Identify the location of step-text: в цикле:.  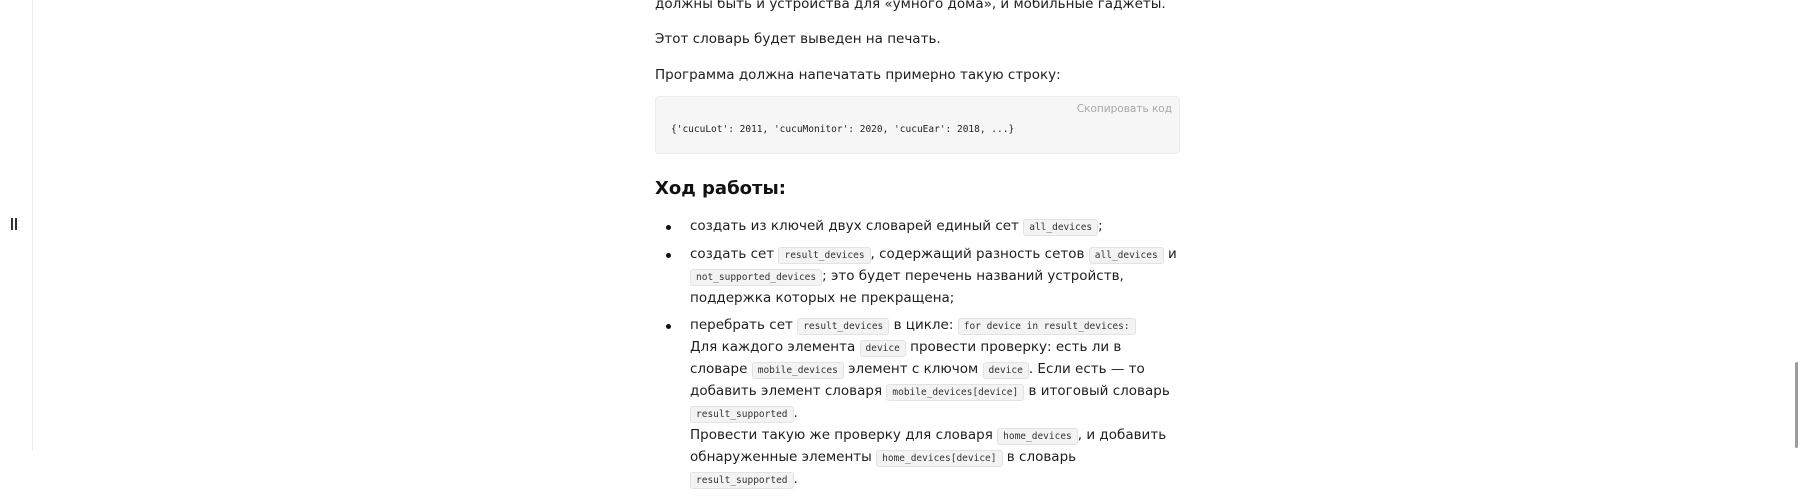
(923, 325).